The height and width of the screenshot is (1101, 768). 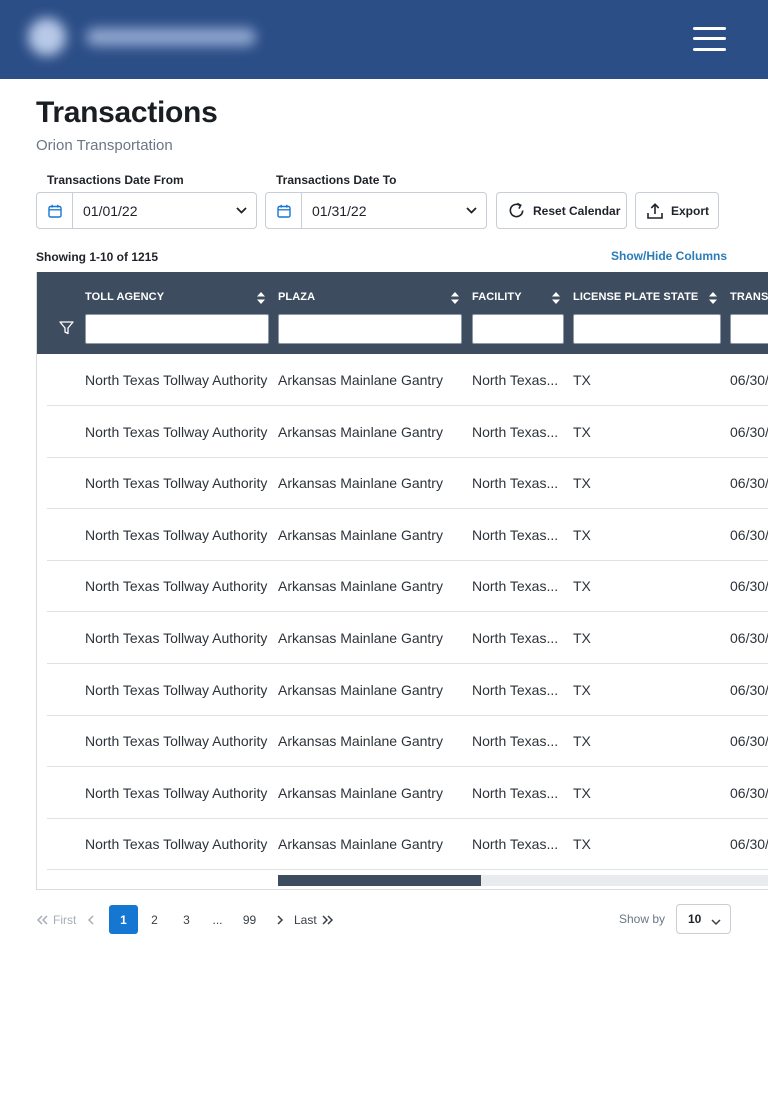 I want to click on date-to-label: Transactions Date To, so click(x=336, y=180).